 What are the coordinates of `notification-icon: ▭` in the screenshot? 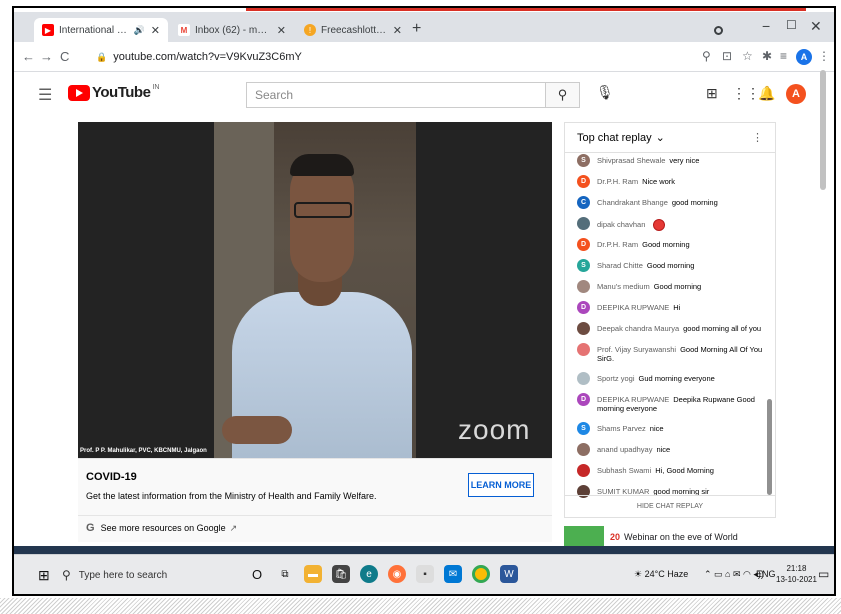 It's located at (823, 574).